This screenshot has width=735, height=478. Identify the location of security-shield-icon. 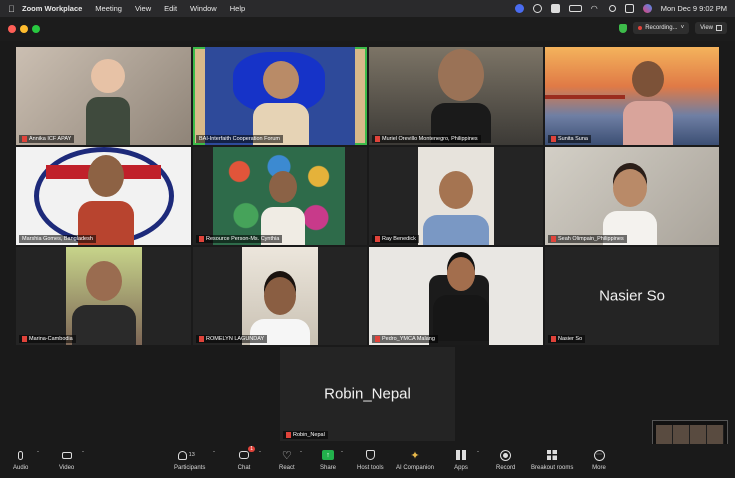
(623, 28).